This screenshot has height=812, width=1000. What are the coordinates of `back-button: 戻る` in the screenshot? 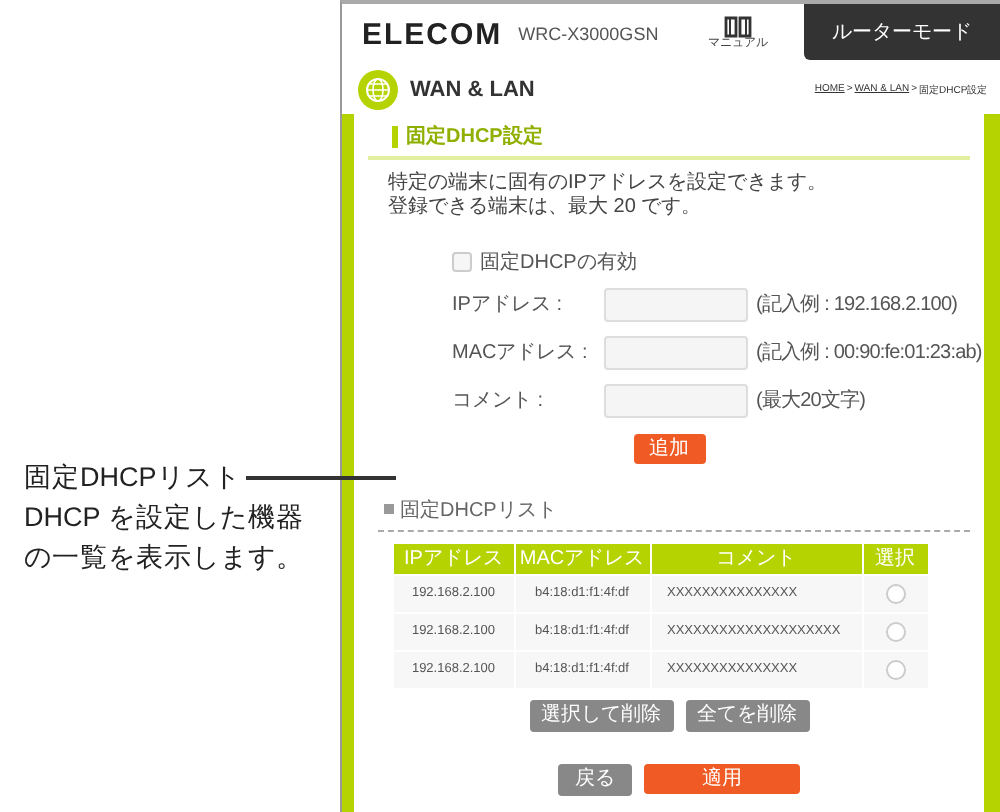 It's located at (595, 780).